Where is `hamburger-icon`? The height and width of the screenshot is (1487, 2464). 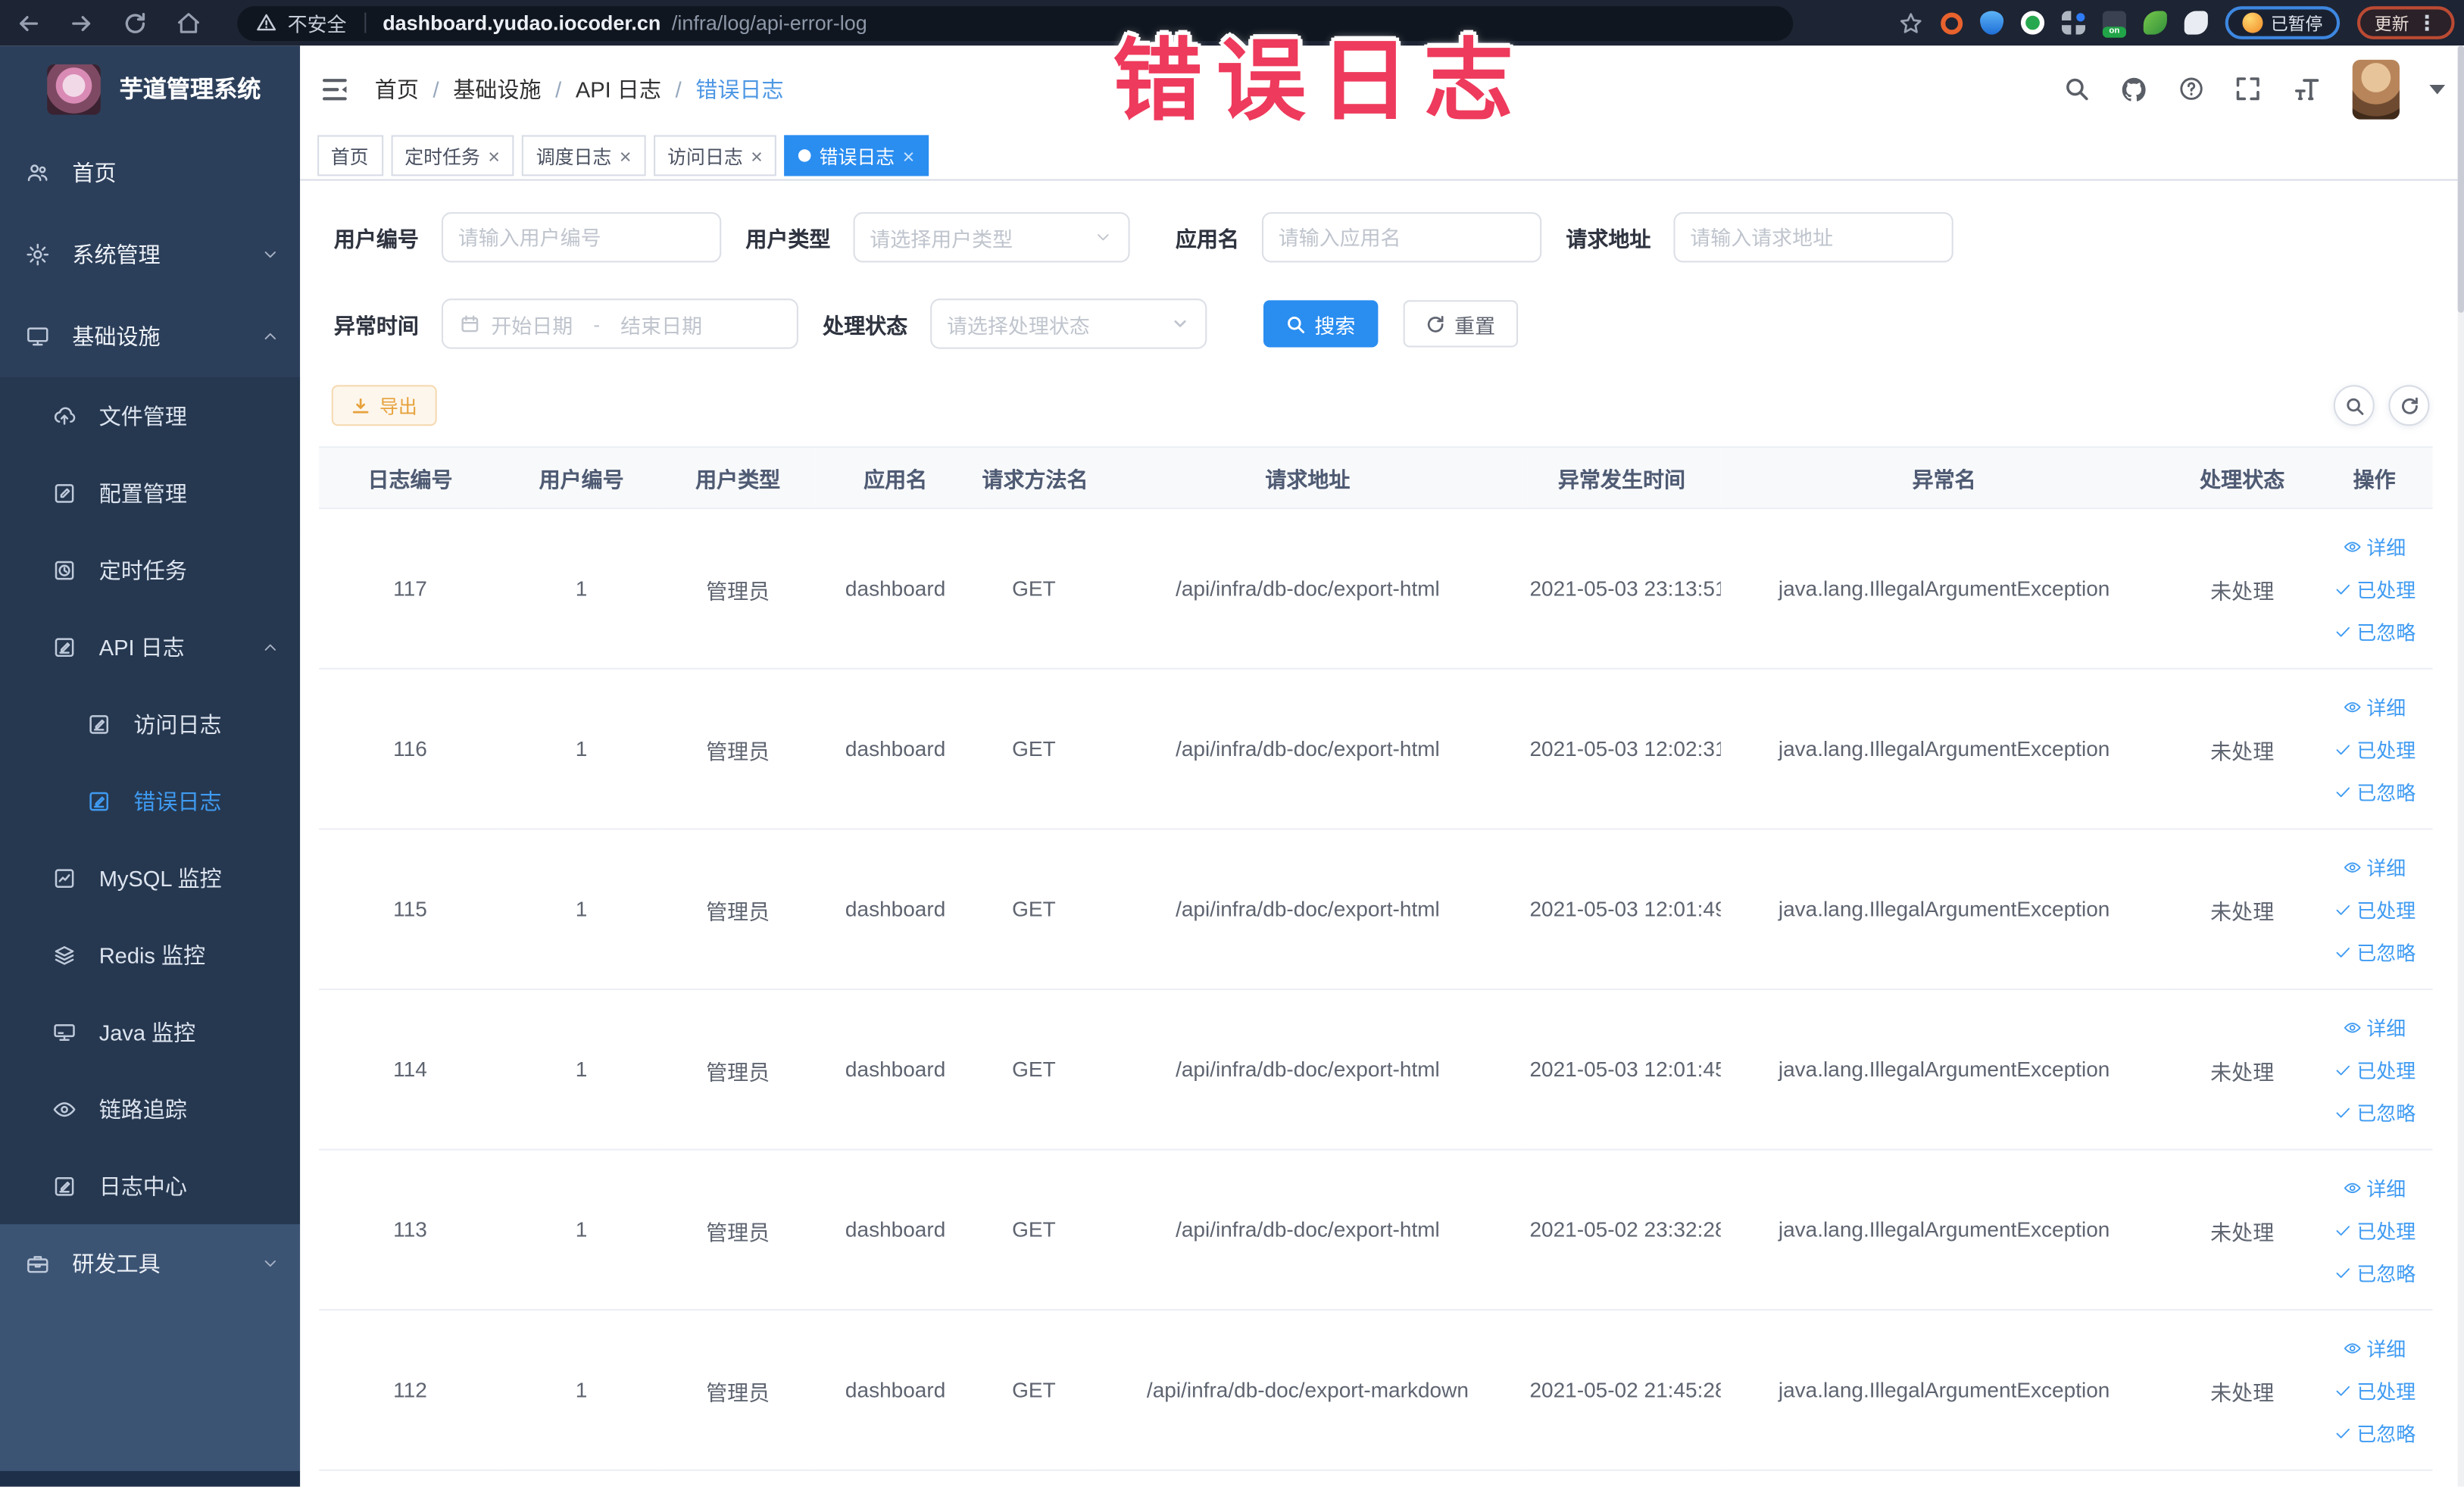 hamburger-icon is located at coordinates (333, 88).